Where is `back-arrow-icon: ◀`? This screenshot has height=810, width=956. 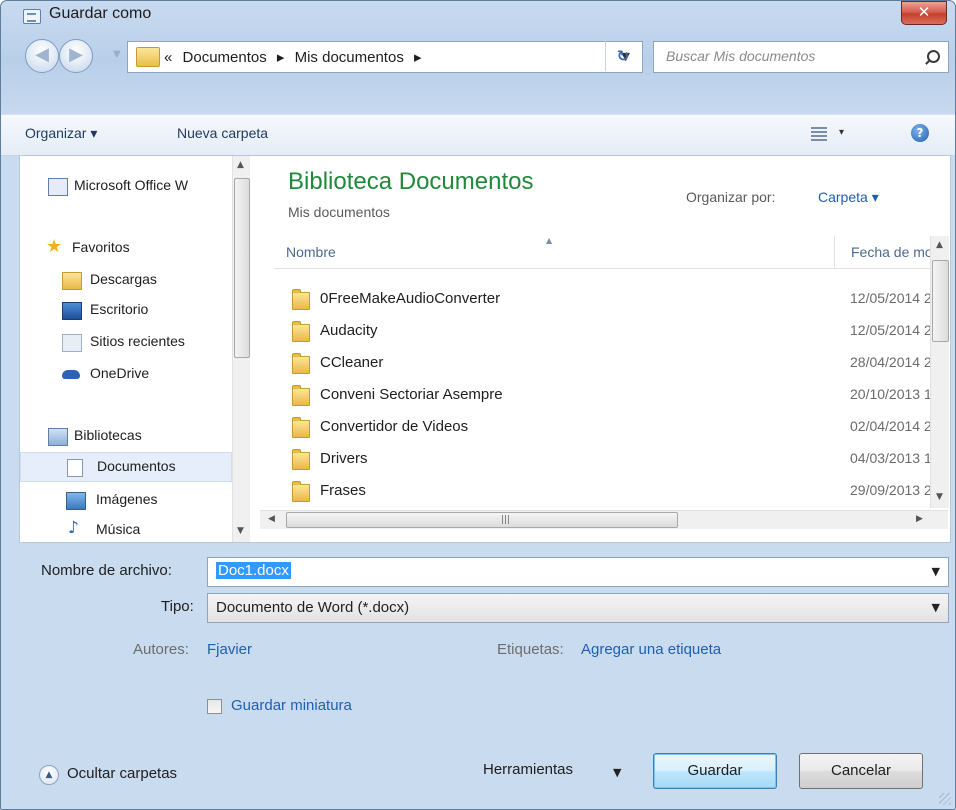
back-arrow-icon: ◀ is located at coordinates (42, 54).